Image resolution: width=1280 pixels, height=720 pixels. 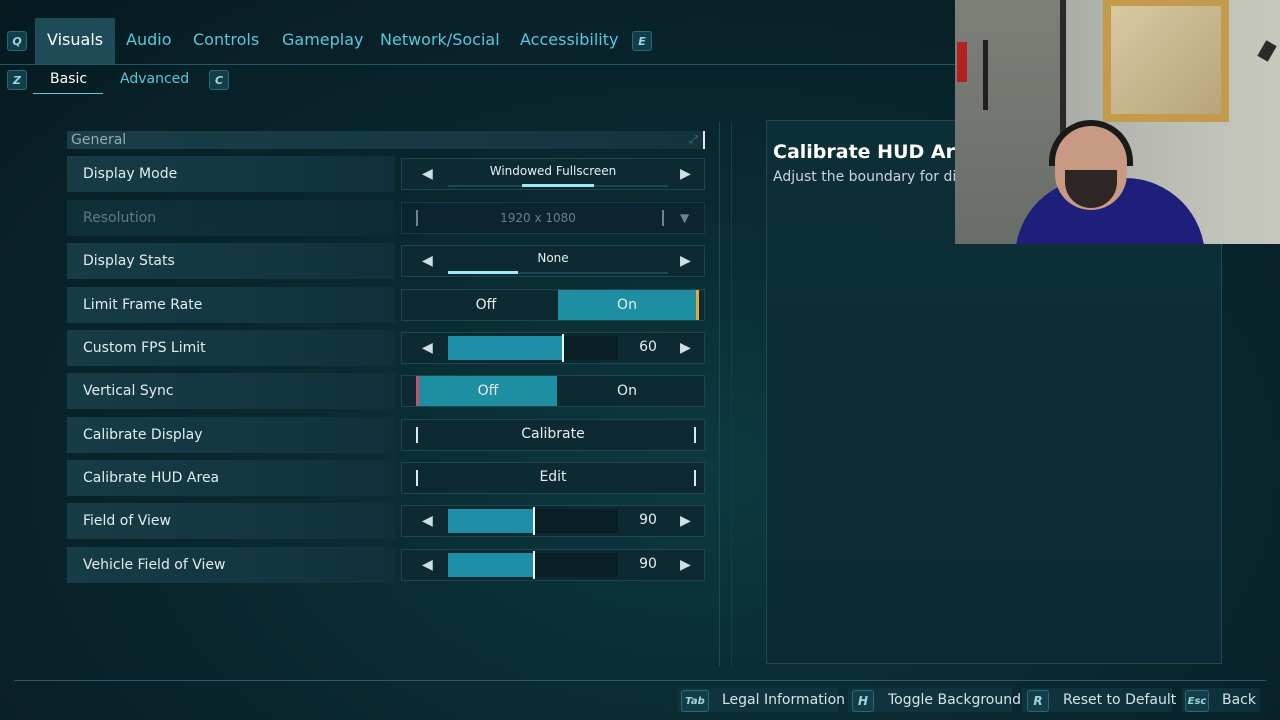 I want to click on resolution-dropdown: 1920 x 1080 ▼, so click(x=553, y=218).